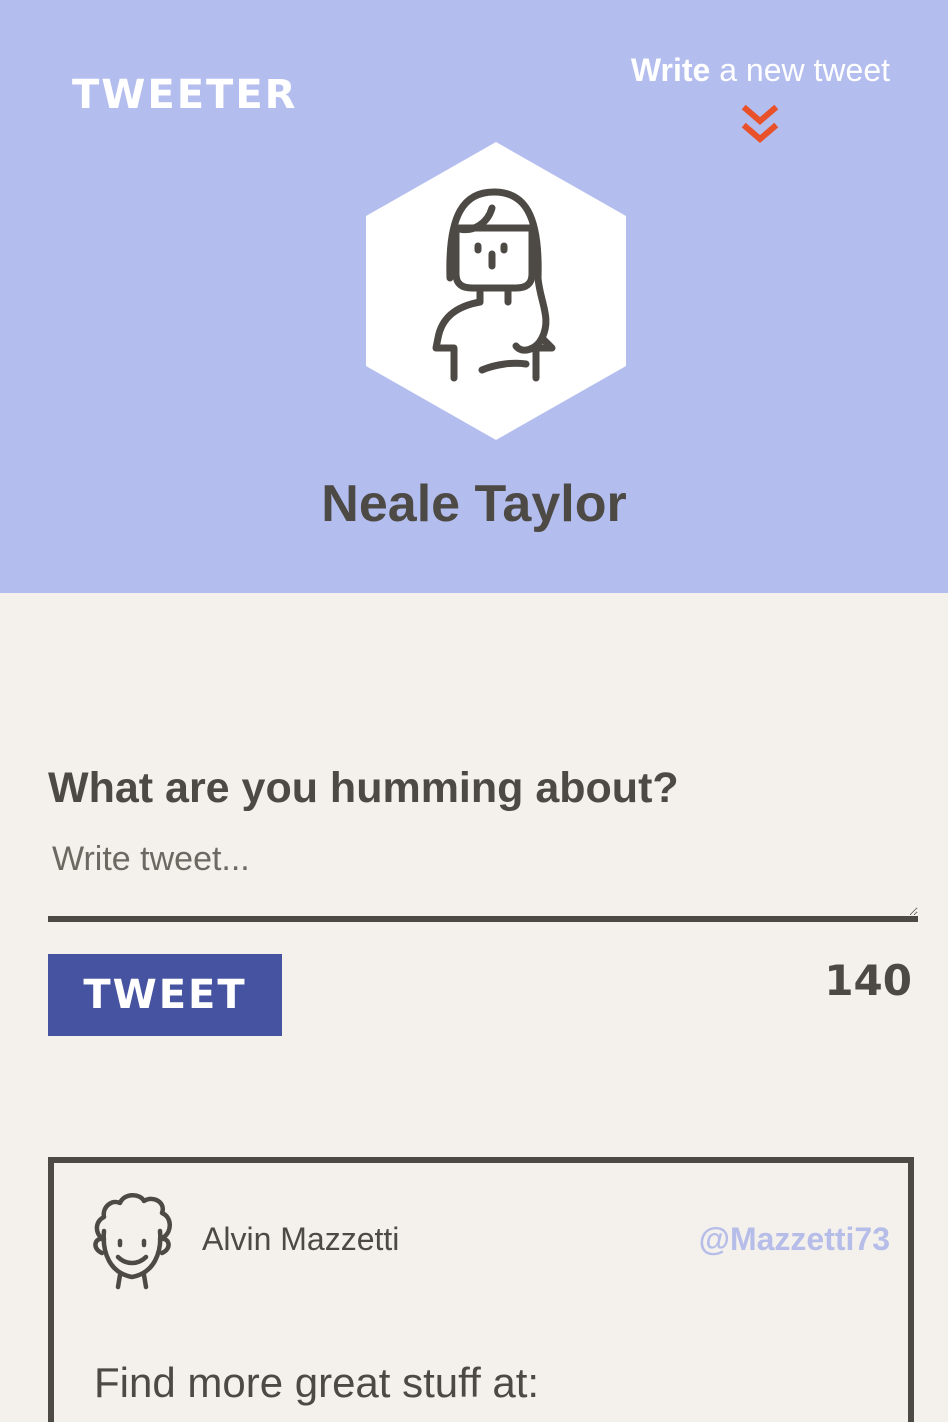  Describe the element at coordinates (483, 881) in the screenshot. I see `tweet-textarea` at that location.